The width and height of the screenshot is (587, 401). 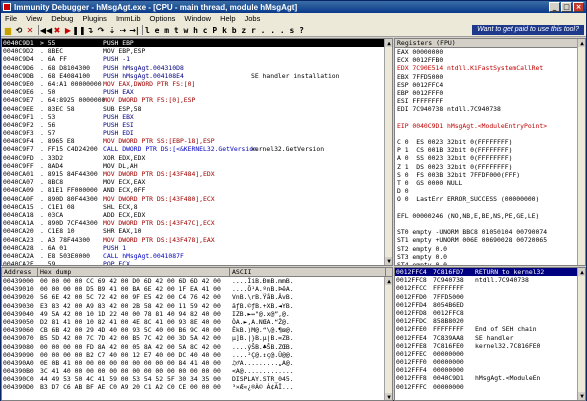 I want to click on register-line: O 0 LastErr ERROR_SUCCESS (00000000), so click(x=490, y=199).